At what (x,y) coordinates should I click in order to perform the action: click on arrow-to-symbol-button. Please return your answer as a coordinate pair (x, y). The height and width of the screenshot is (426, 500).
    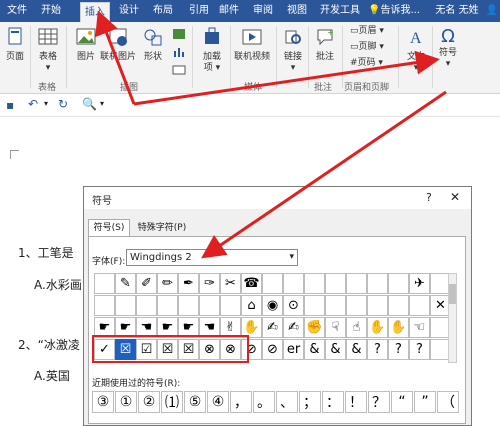
    Looking at the image, I should click on (286, 78).